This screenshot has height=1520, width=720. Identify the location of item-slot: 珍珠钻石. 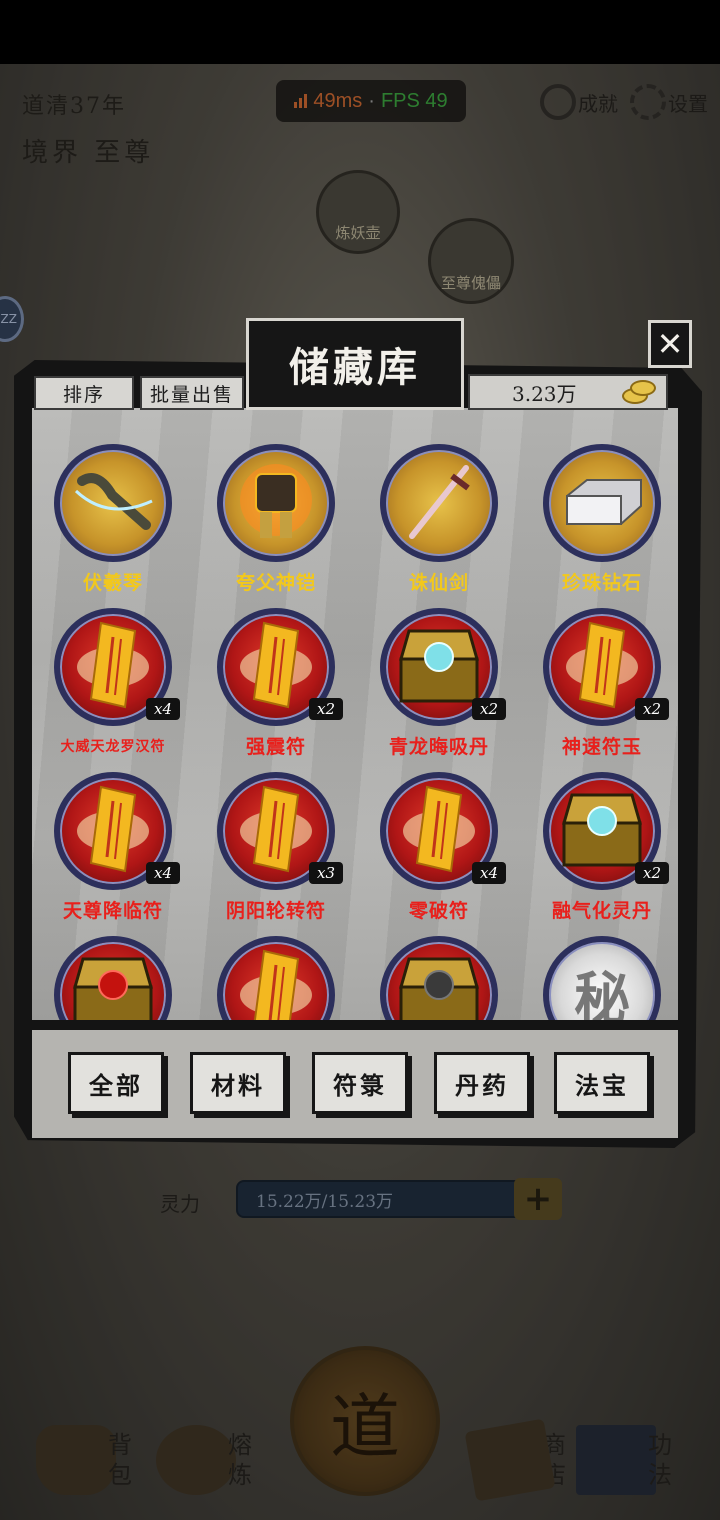
(599, 516).